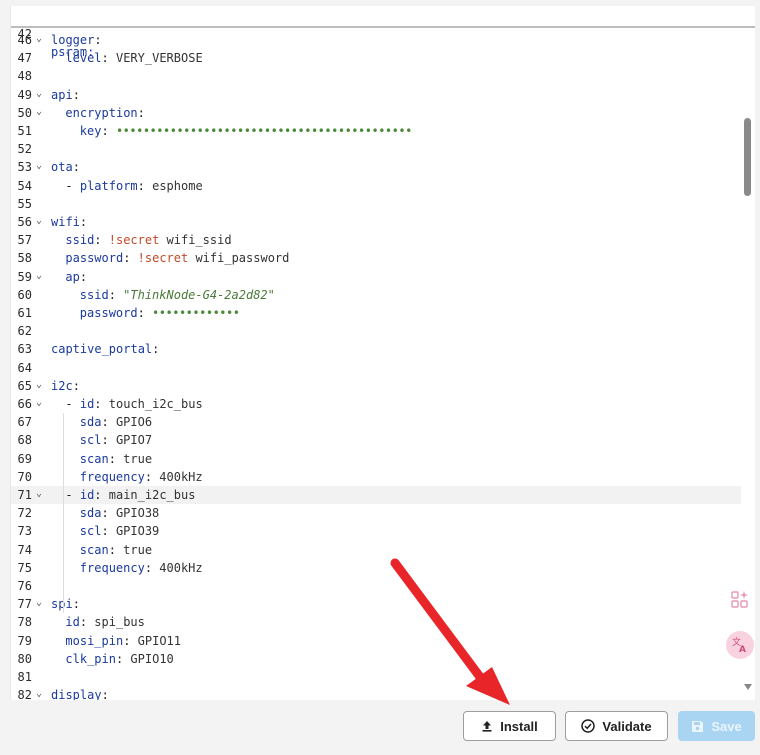 The image size is (760, 755). What do you see at coordinates (24, 476) in the screenshot?
I see `line-number: 70` at bounding box center [24, 476].